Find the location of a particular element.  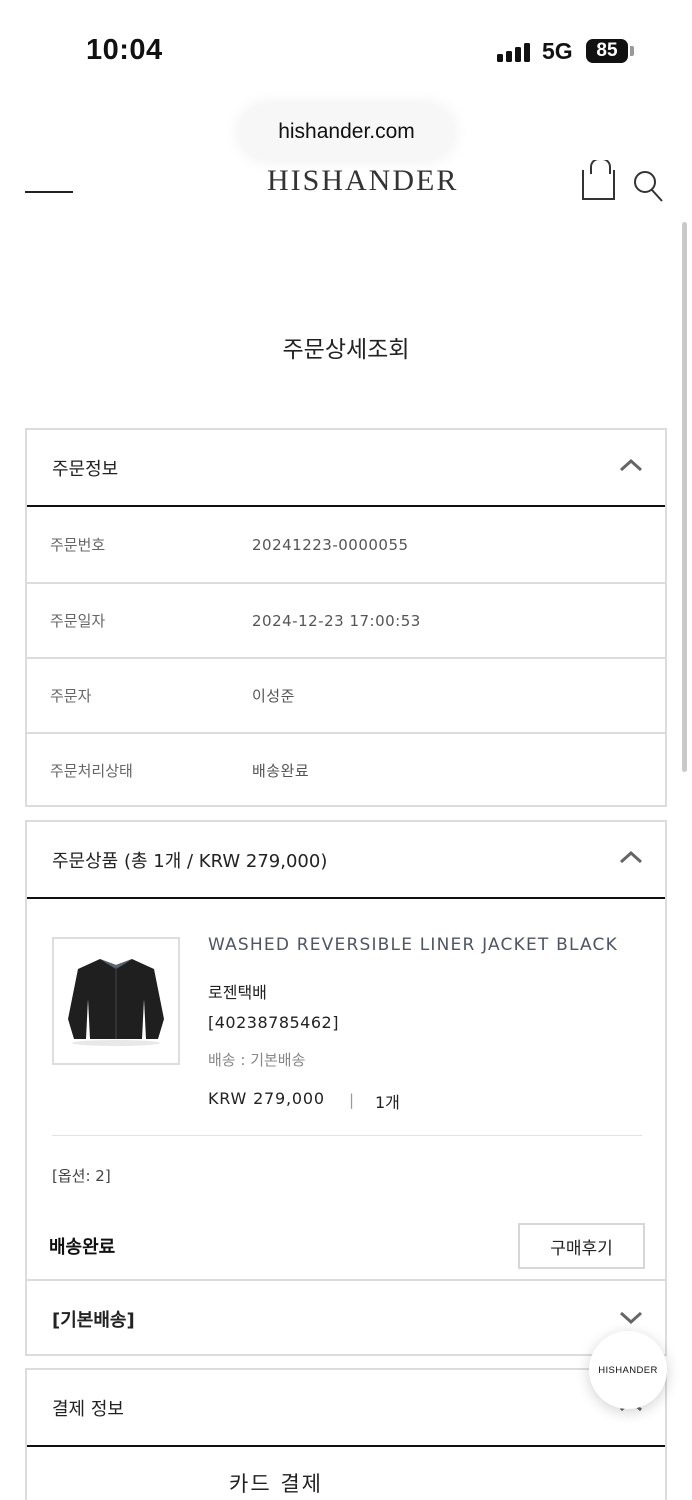

product-quantity: 1개 is located at coordinates (387, 1102).